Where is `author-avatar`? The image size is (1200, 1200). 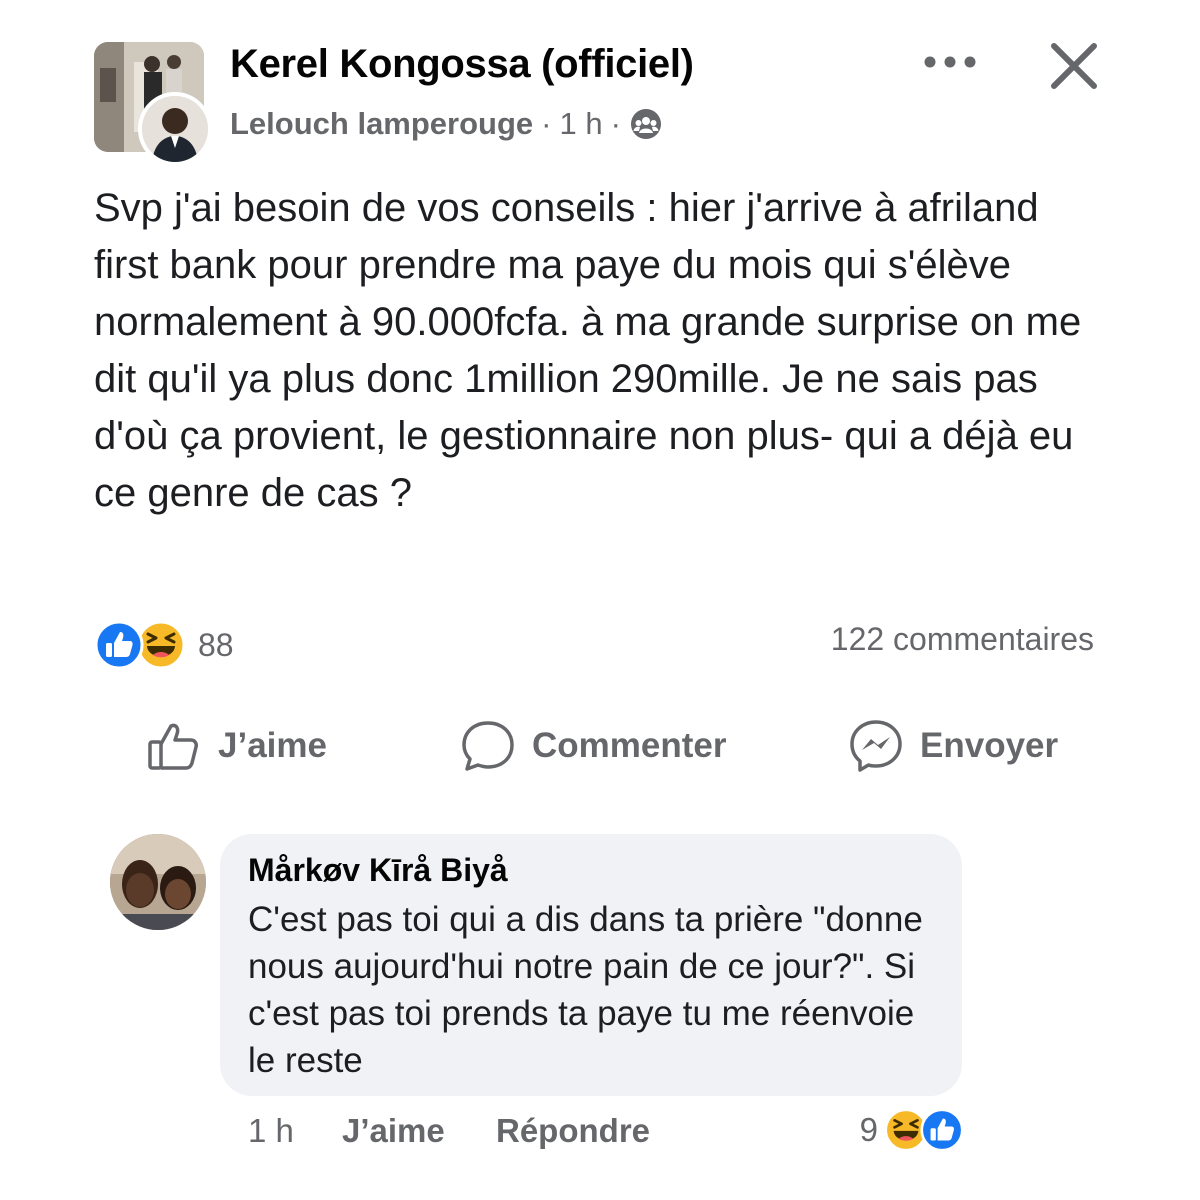
author-avatar is located at coordinates (175, 129).